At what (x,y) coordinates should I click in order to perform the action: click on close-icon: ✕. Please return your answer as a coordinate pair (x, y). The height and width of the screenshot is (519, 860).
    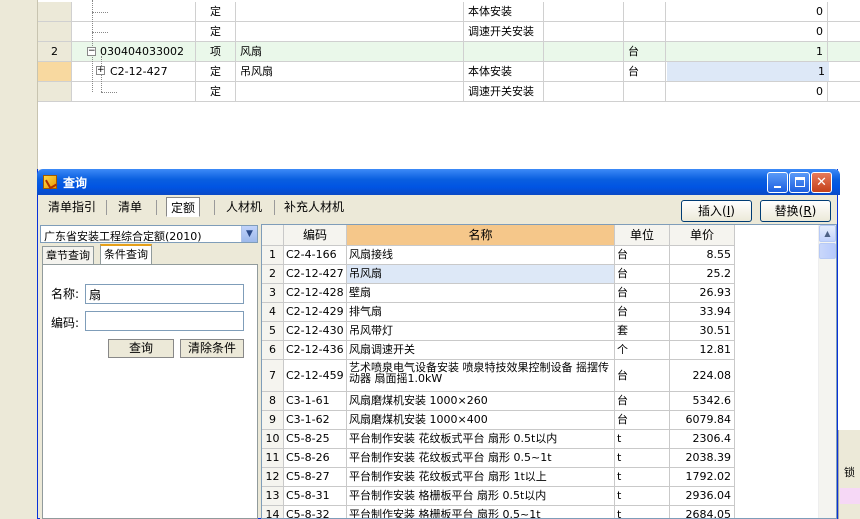
    Looking at the image, I should click on (821, 182).